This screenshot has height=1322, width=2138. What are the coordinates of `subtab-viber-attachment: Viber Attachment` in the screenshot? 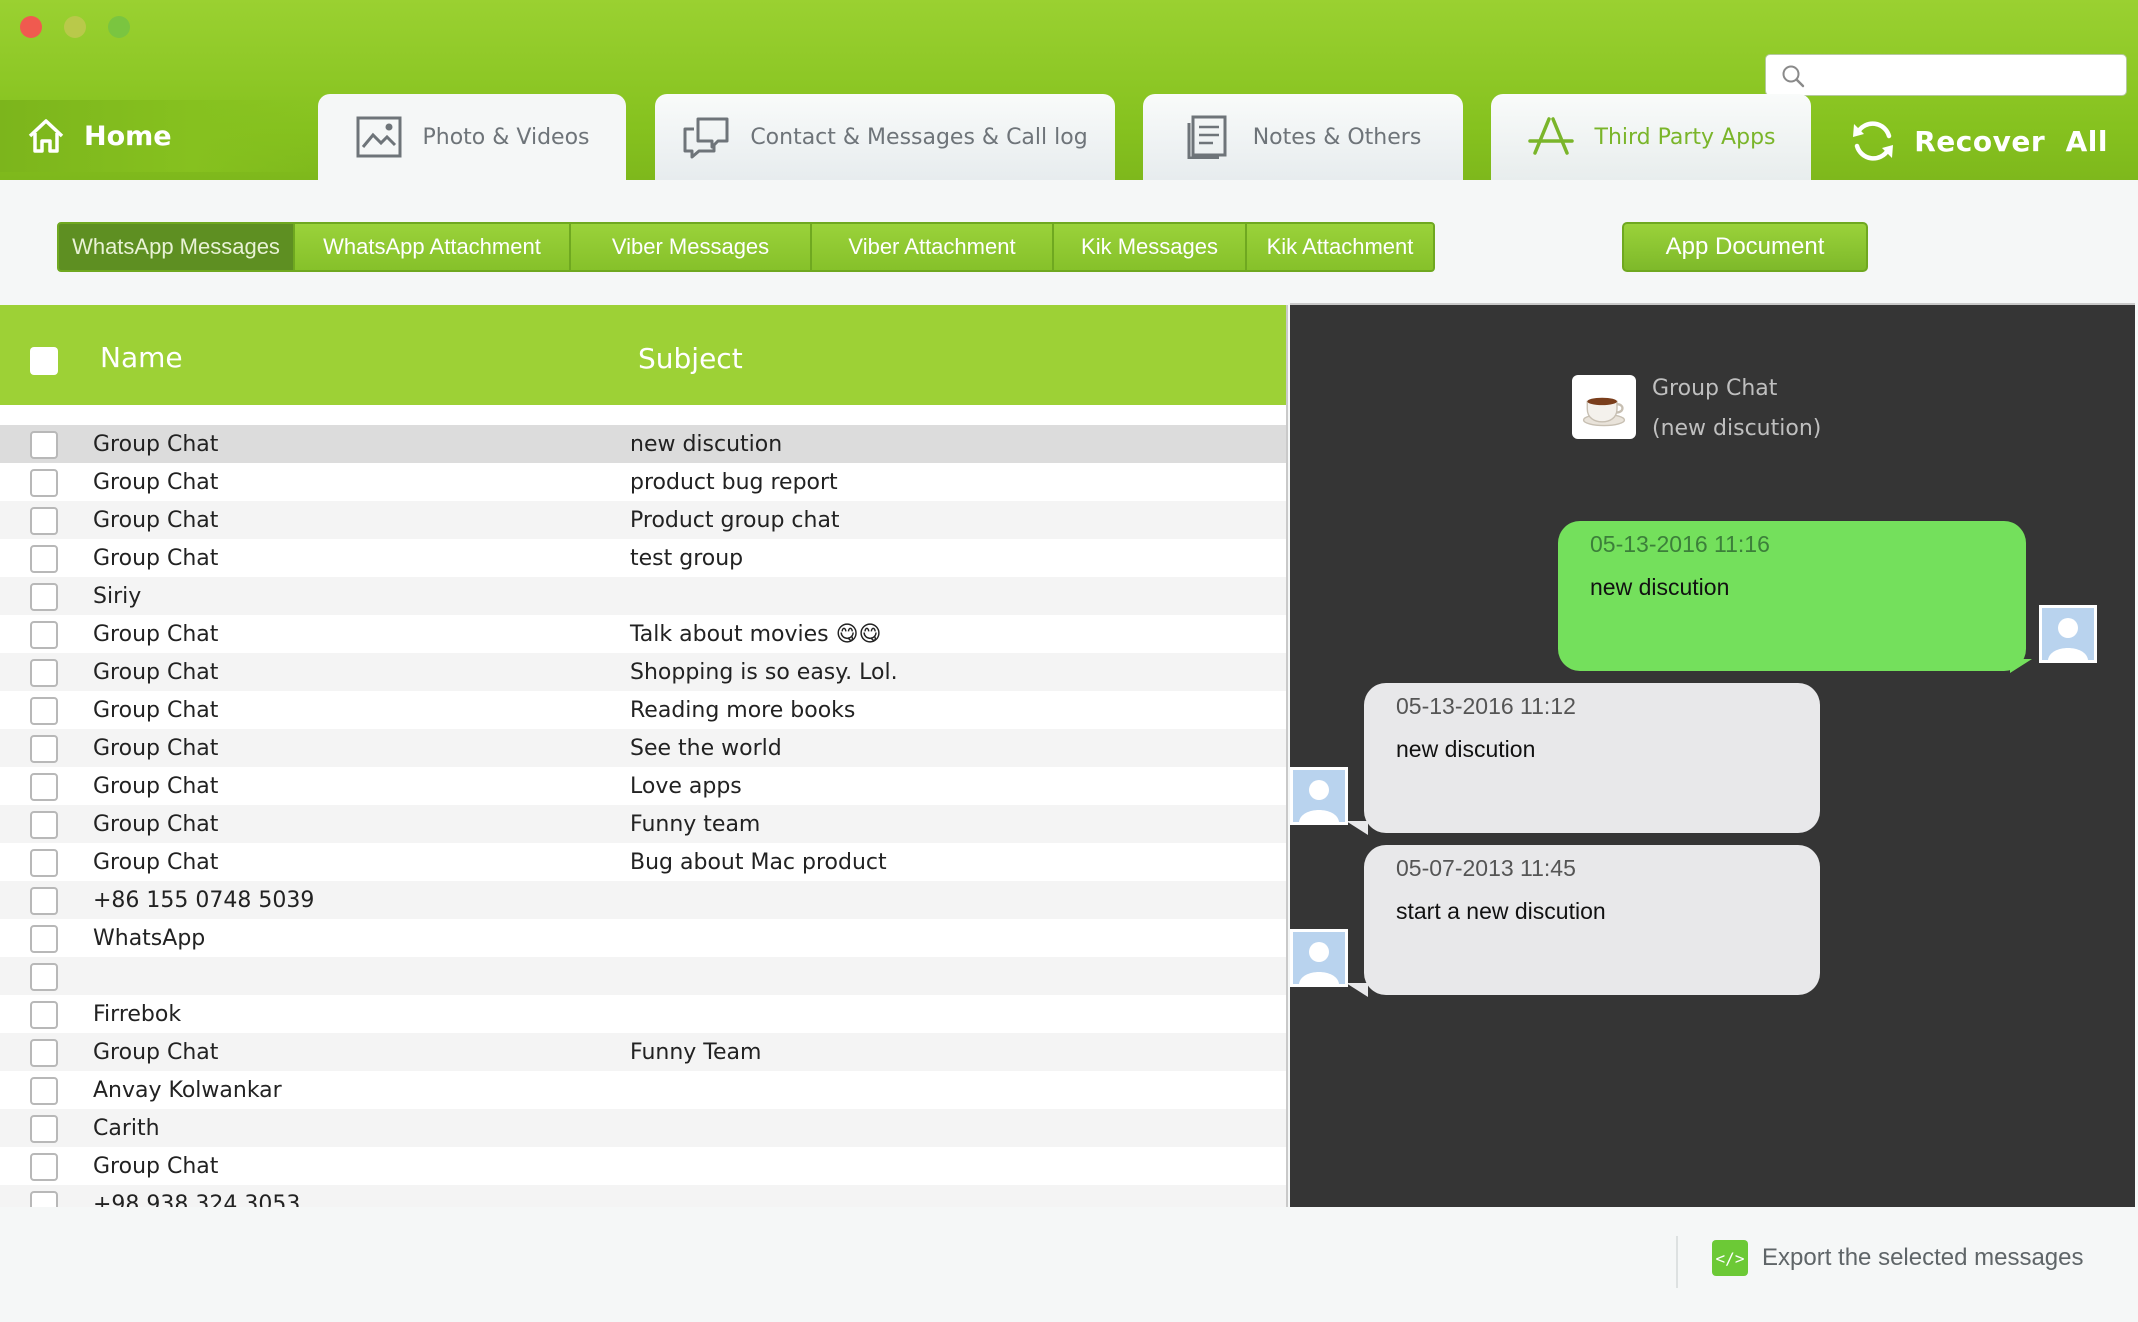 It's located at (933, 247).